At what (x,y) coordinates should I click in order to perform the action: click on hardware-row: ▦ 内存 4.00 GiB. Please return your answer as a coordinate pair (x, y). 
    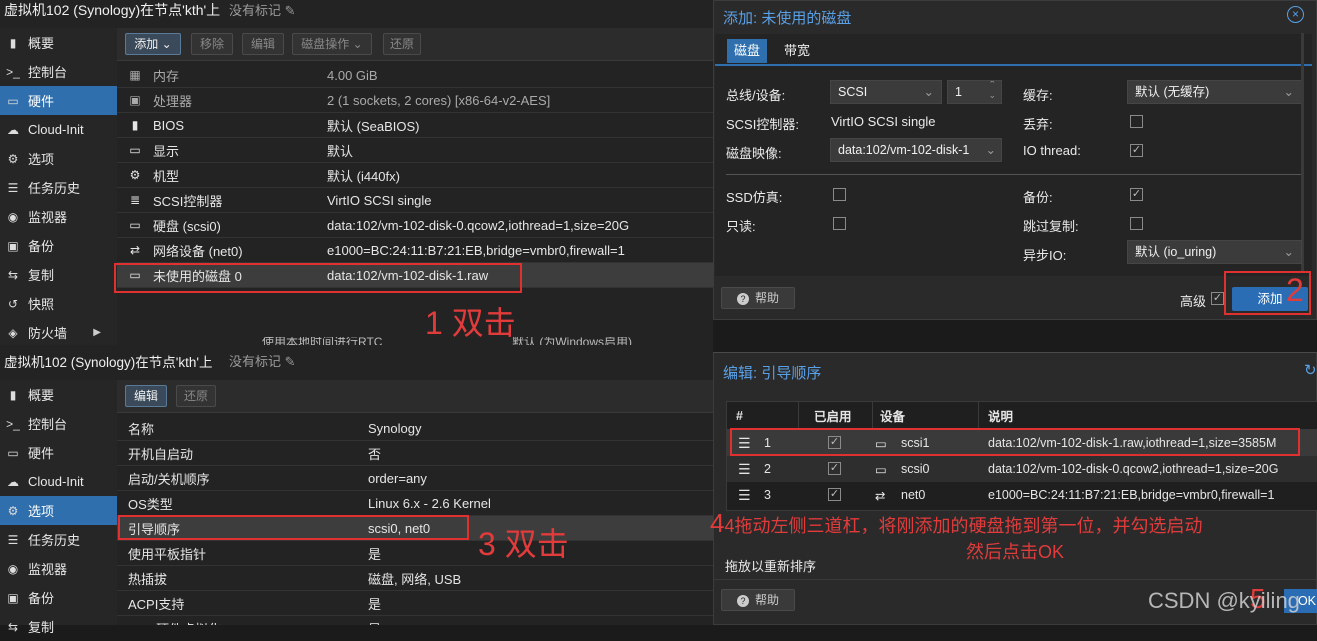
    Looking at the image, I should click on (415, 75).